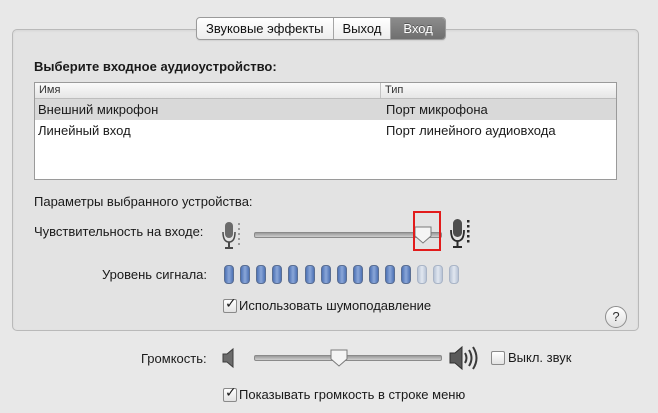  What do you see at coordinates (352, 394) in the screenshot?
I see `show-volume-in-menu-label: Показывать громкость в строке меню` at bounding box center [352, 394].